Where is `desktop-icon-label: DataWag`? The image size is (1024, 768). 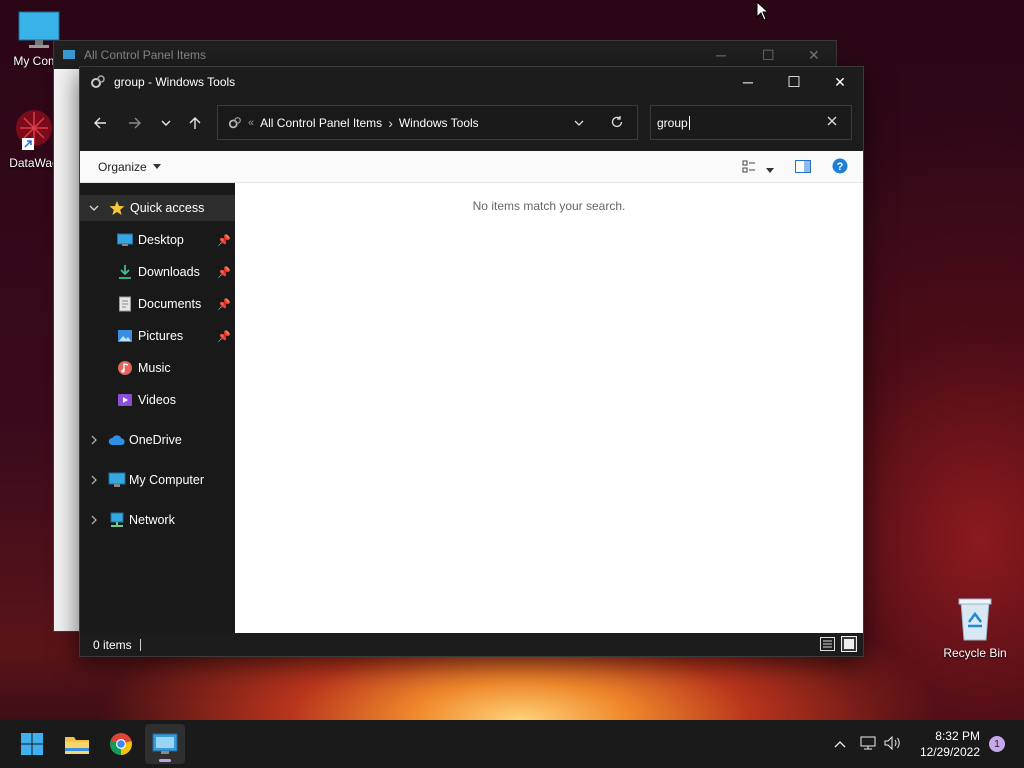 desktop-icon-label: DataWag is located at coordinates (34, 163).